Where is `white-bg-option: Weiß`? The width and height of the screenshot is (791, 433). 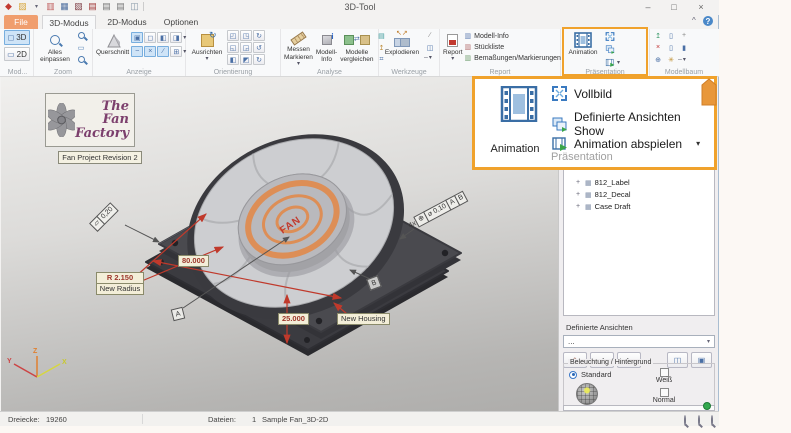
white-bg-option: Weiß is located at coordinates (664, 376).